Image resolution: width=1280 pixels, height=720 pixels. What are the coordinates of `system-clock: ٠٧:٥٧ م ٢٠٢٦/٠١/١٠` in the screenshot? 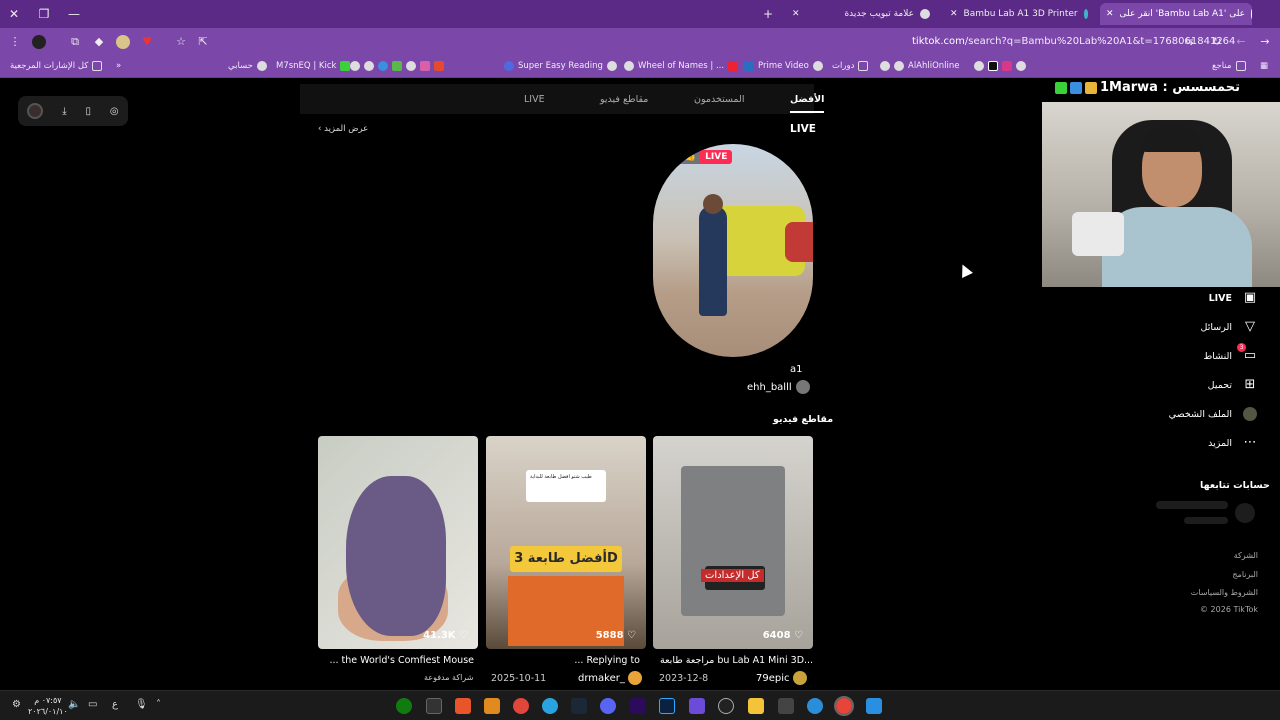 It's located at (48, 706).